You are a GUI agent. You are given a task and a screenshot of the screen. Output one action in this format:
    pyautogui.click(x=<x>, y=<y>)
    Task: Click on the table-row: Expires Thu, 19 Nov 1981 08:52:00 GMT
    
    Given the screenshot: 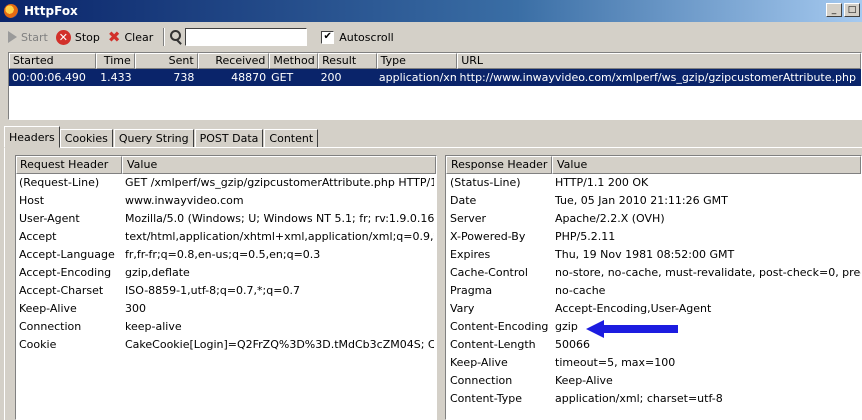 What is the action you would take?
    pyautogui.click(x=653, y=255)
    